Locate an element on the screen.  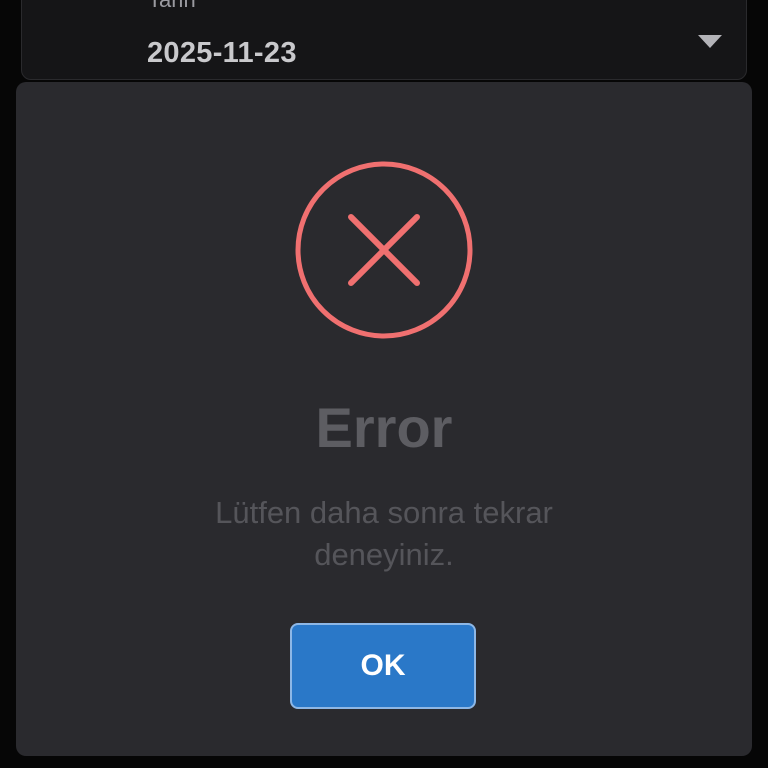
error-circle-x-icon is located at coordinates (384, 250).